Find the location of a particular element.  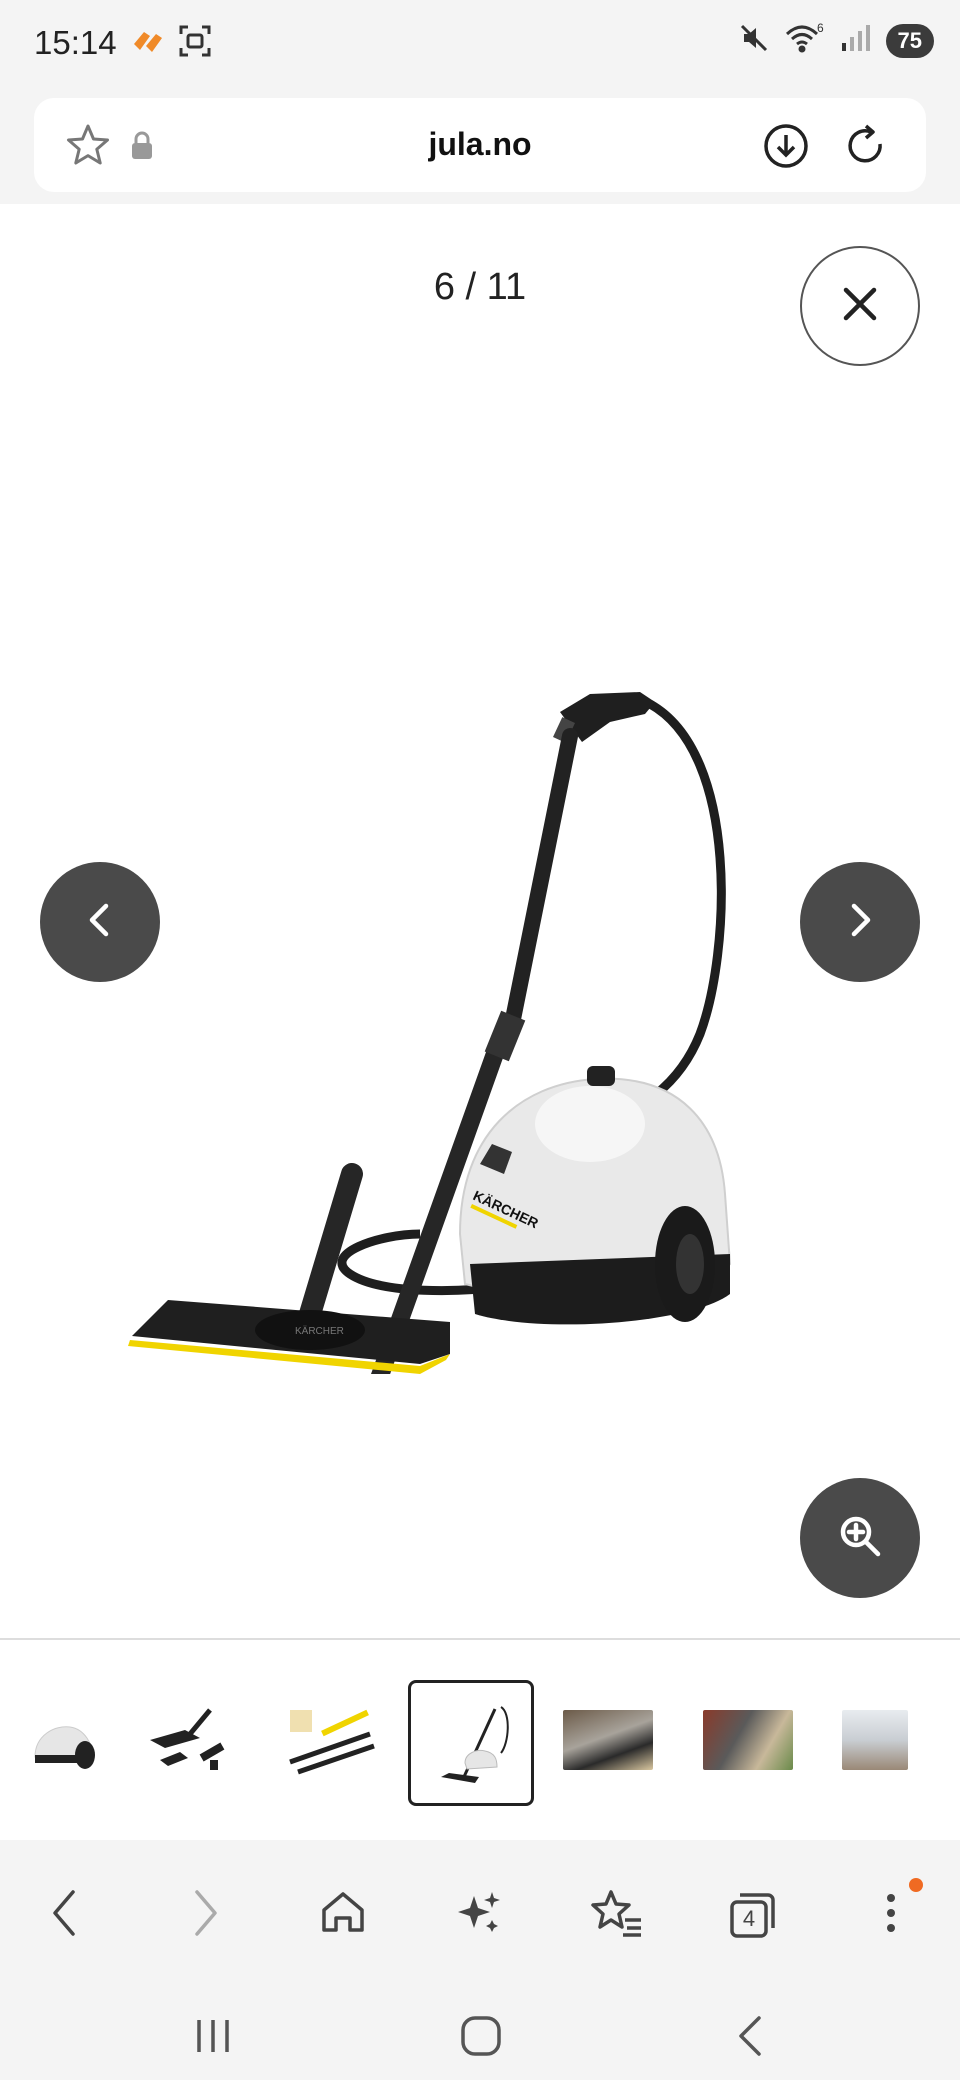

zoom-in-icon is located at coordinates (860, 1538).